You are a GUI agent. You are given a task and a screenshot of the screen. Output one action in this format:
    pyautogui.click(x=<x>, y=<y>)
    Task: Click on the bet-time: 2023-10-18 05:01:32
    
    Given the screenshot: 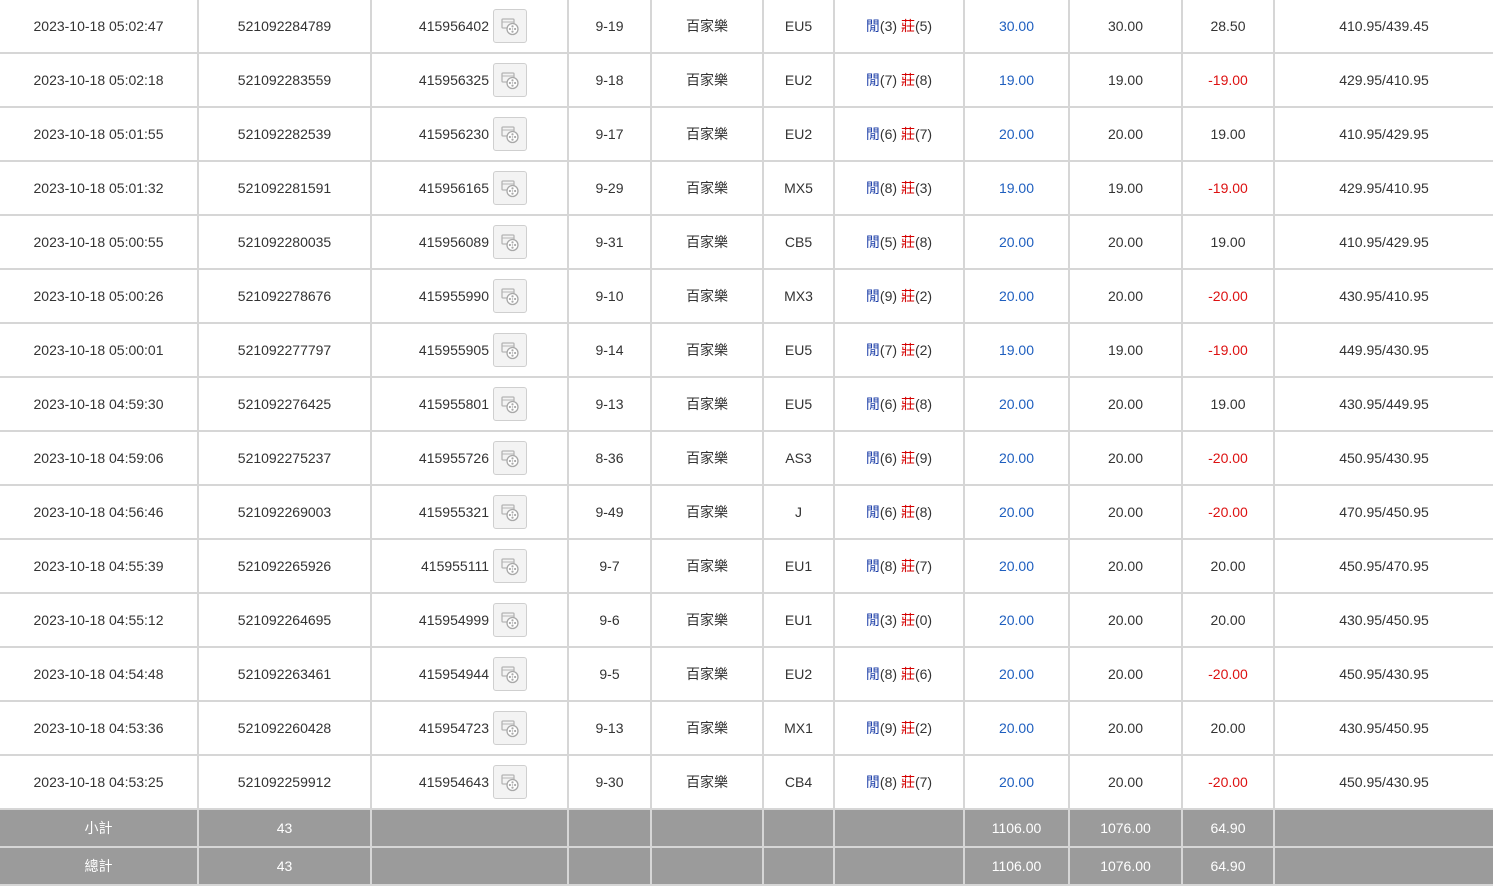 What is the action you would take?
    pyautogui.click(x=99, y=188)
    